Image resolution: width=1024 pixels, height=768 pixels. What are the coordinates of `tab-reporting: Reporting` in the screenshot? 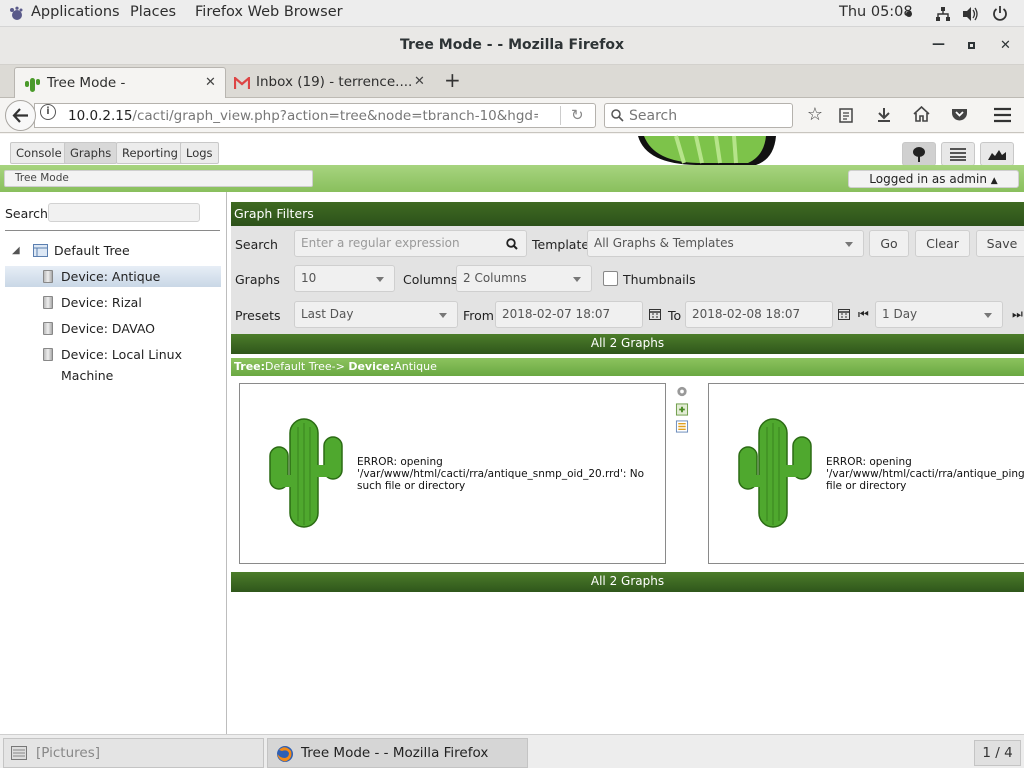 It's located at (150, 153).